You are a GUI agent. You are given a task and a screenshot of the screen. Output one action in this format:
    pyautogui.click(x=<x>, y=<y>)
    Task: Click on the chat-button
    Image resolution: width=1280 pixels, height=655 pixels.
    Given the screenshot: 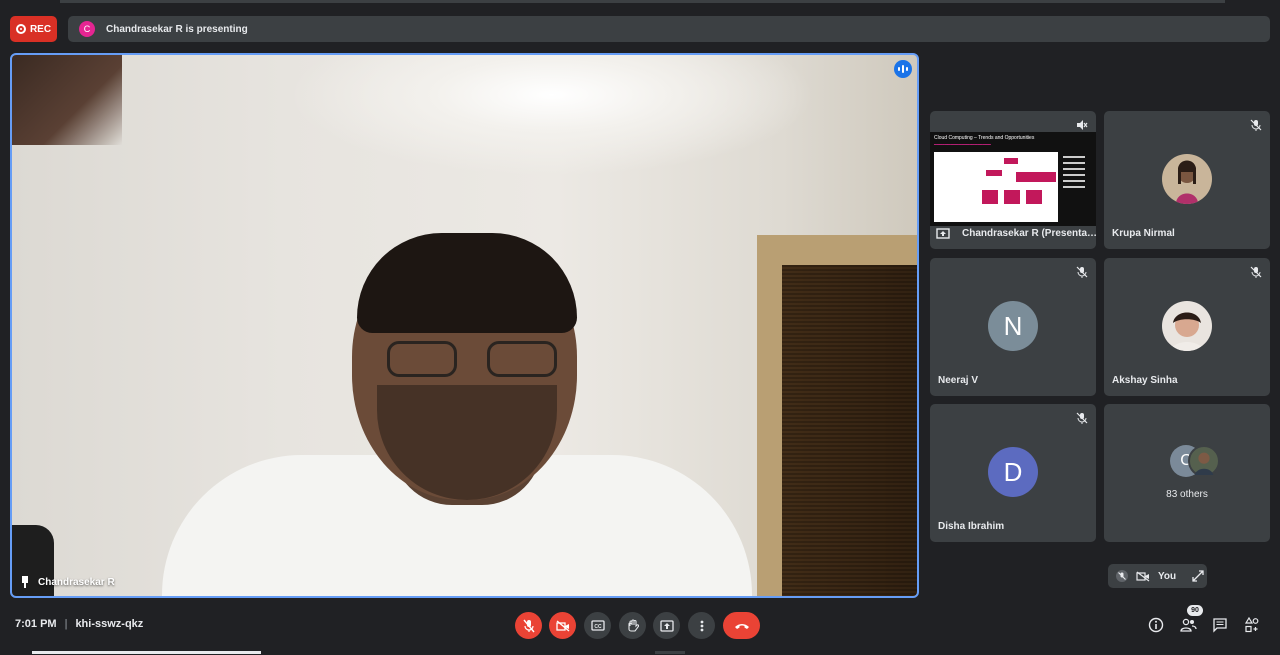 What is the action you would take?
    pyautogui.click(x=1220, y=625)
    